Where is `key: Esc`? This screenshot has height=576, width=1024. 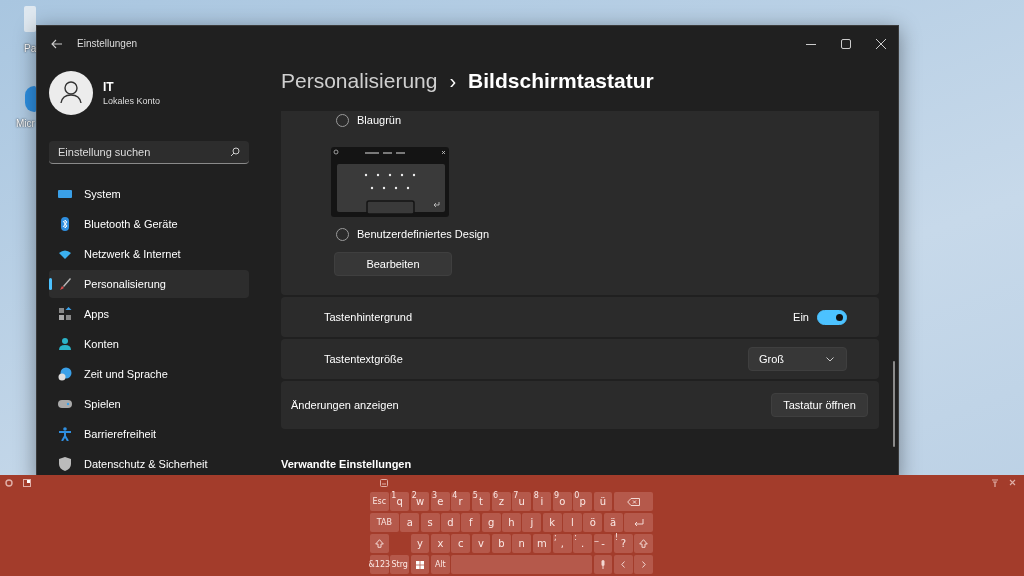
key: Esc is located at coordinates (379, 501).